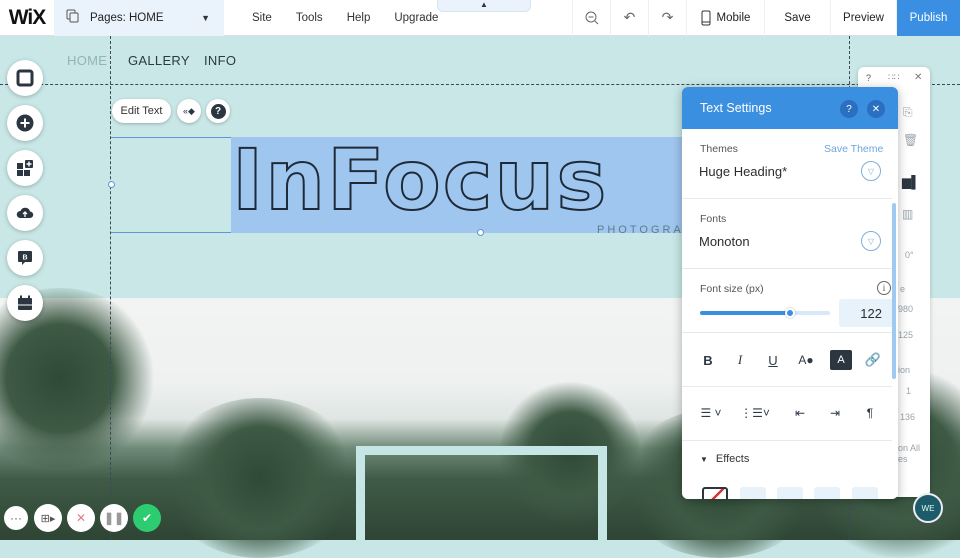 The image size is (960, 558). Describe the element at coordinates (740, 360) in the screenshot. I see `italic-button: I` at that location.